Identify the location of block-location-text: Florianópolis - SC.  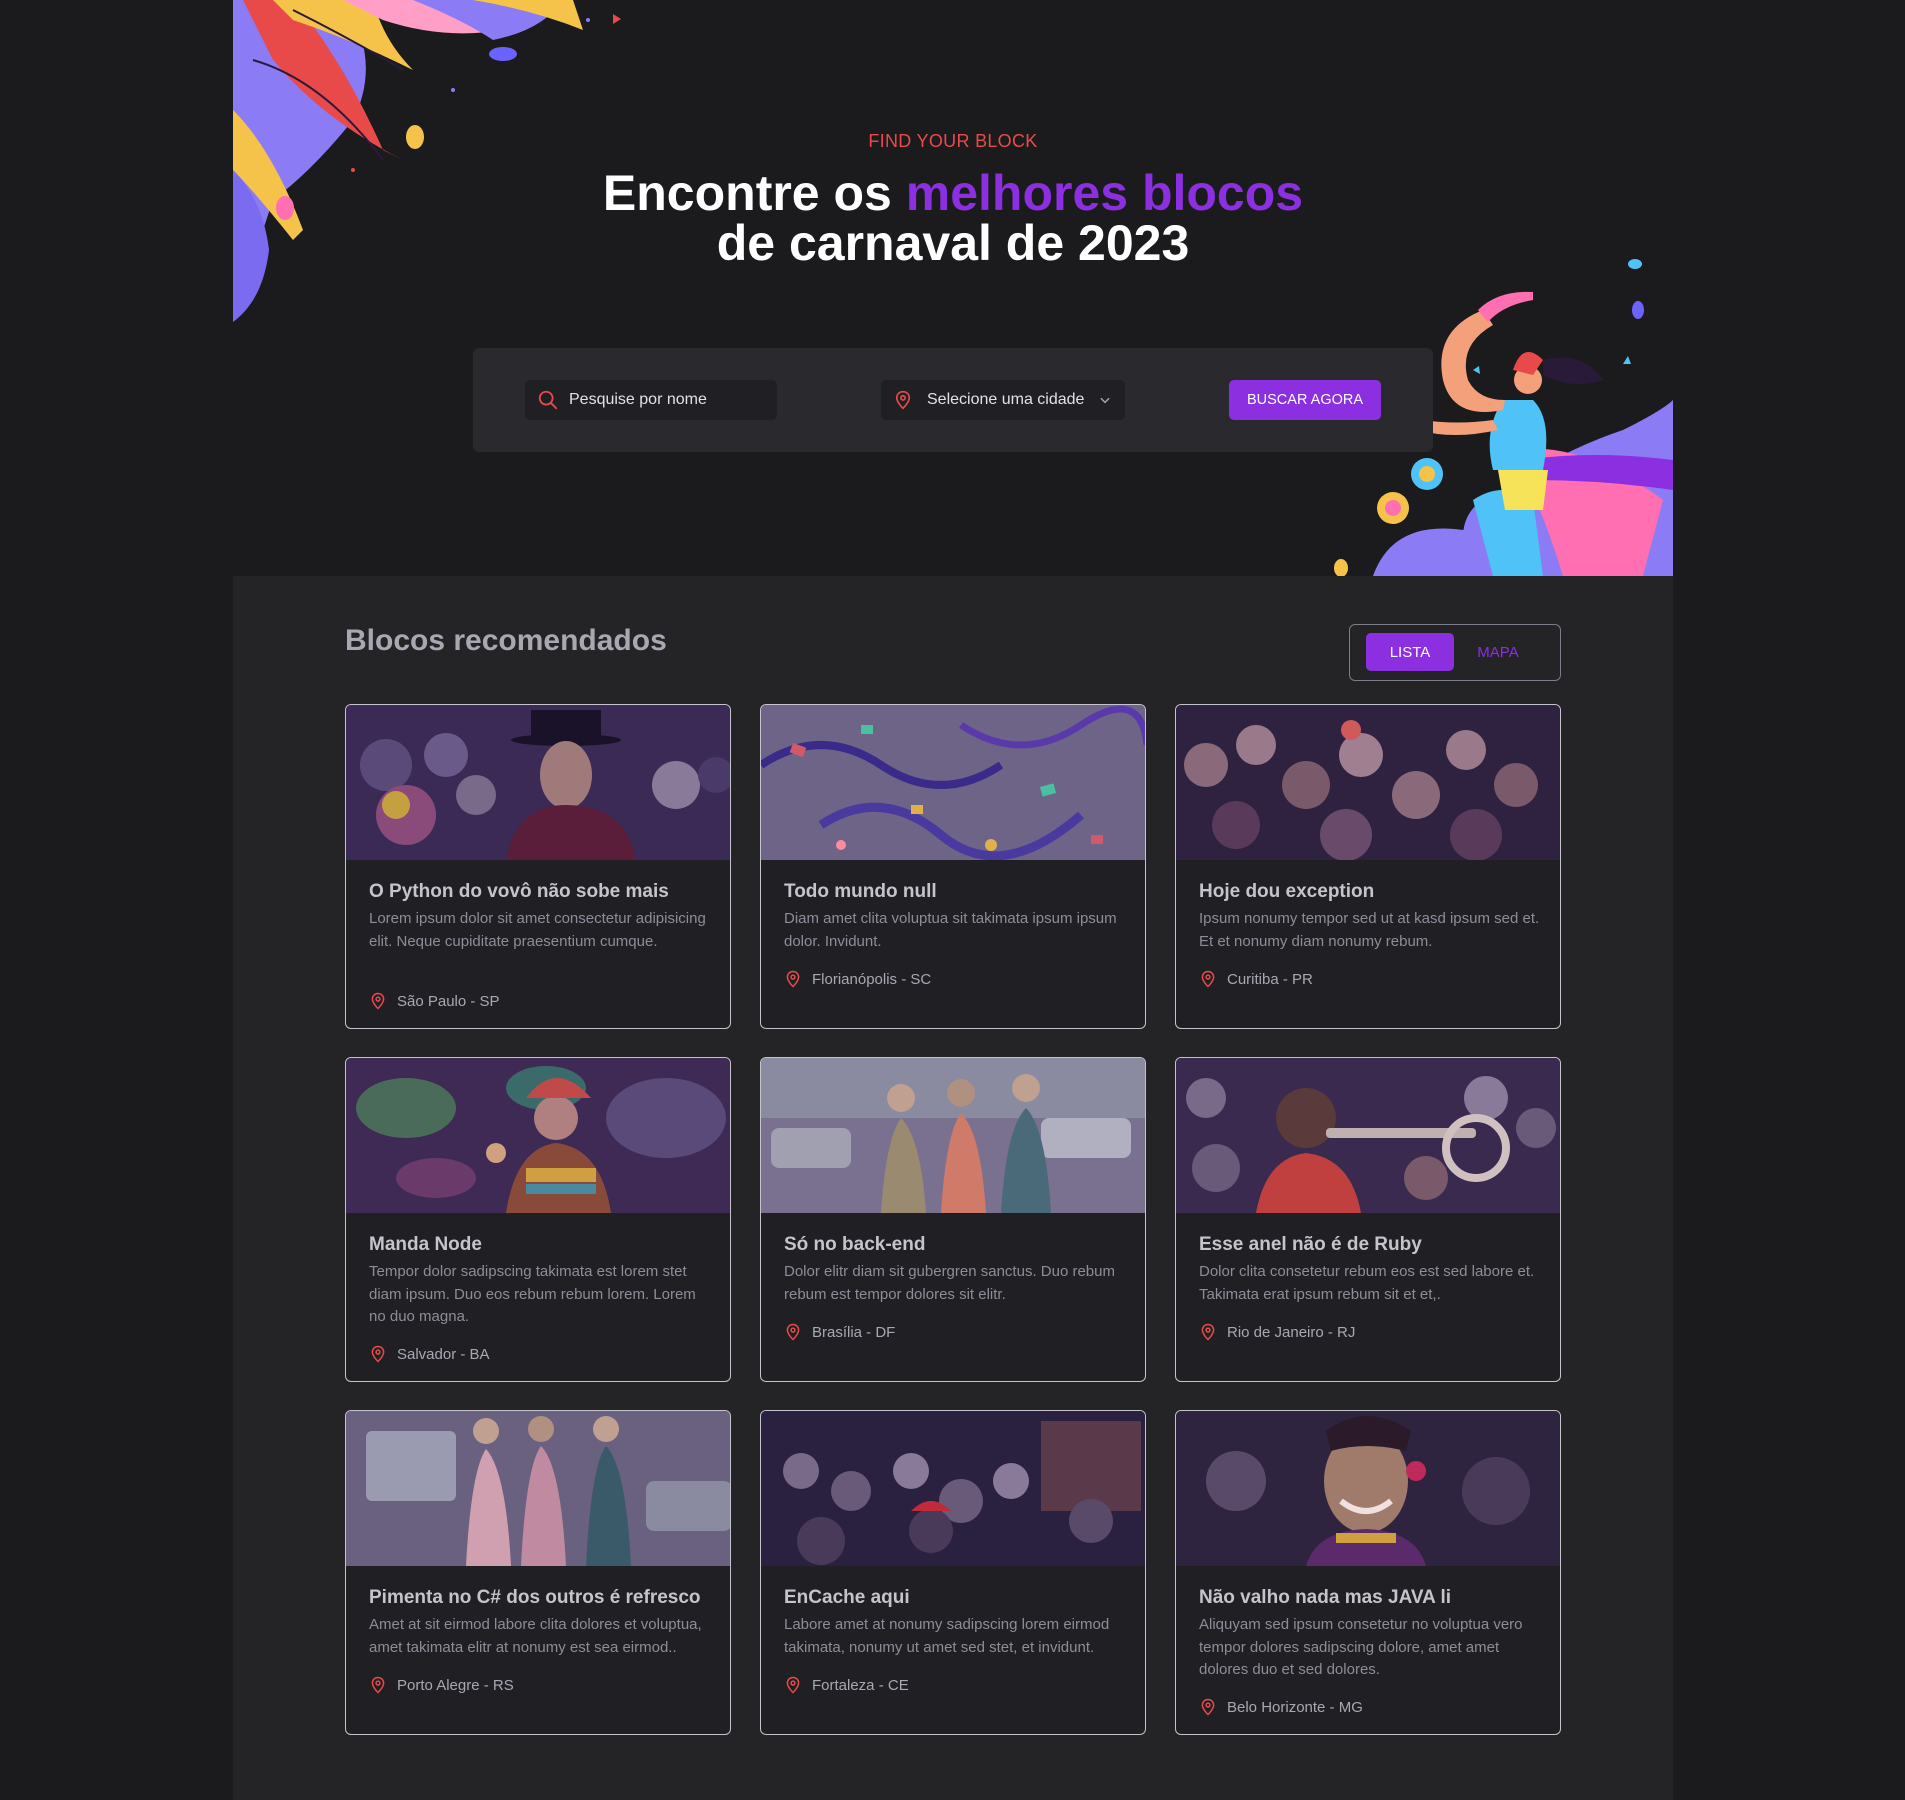
(872, 979).